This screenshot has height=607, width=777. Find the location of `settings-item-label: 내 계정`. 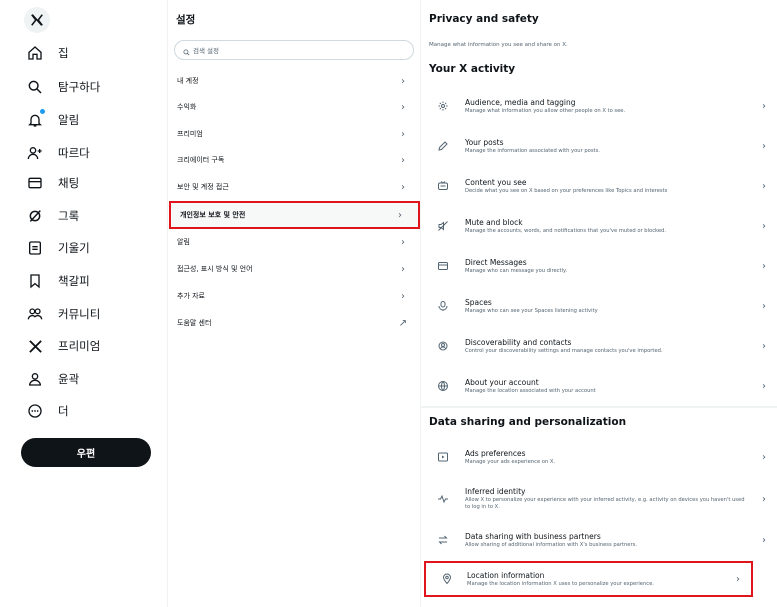

settings-item-label: 내 계정 is located at coordinates (188, 81).